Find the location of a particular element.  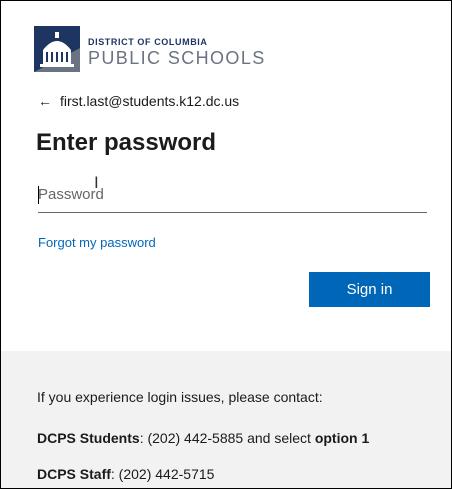

page-title: Enter password is located at coordinates (126, 142).